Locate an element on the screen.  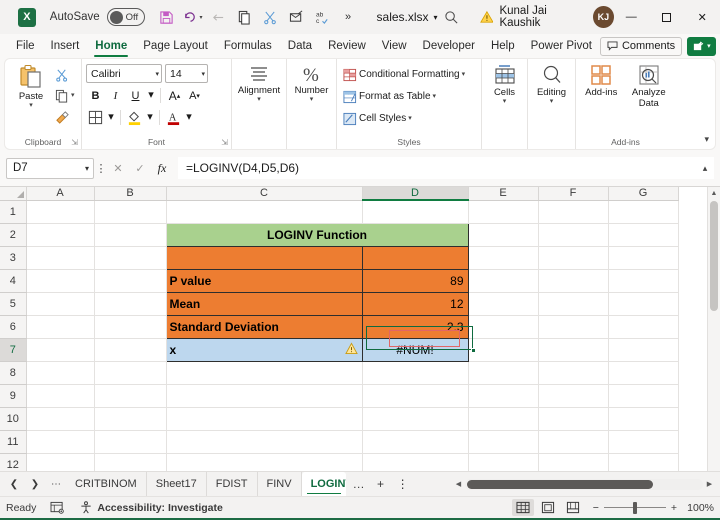
error-warning-icon is located at coordinates (351, 349).